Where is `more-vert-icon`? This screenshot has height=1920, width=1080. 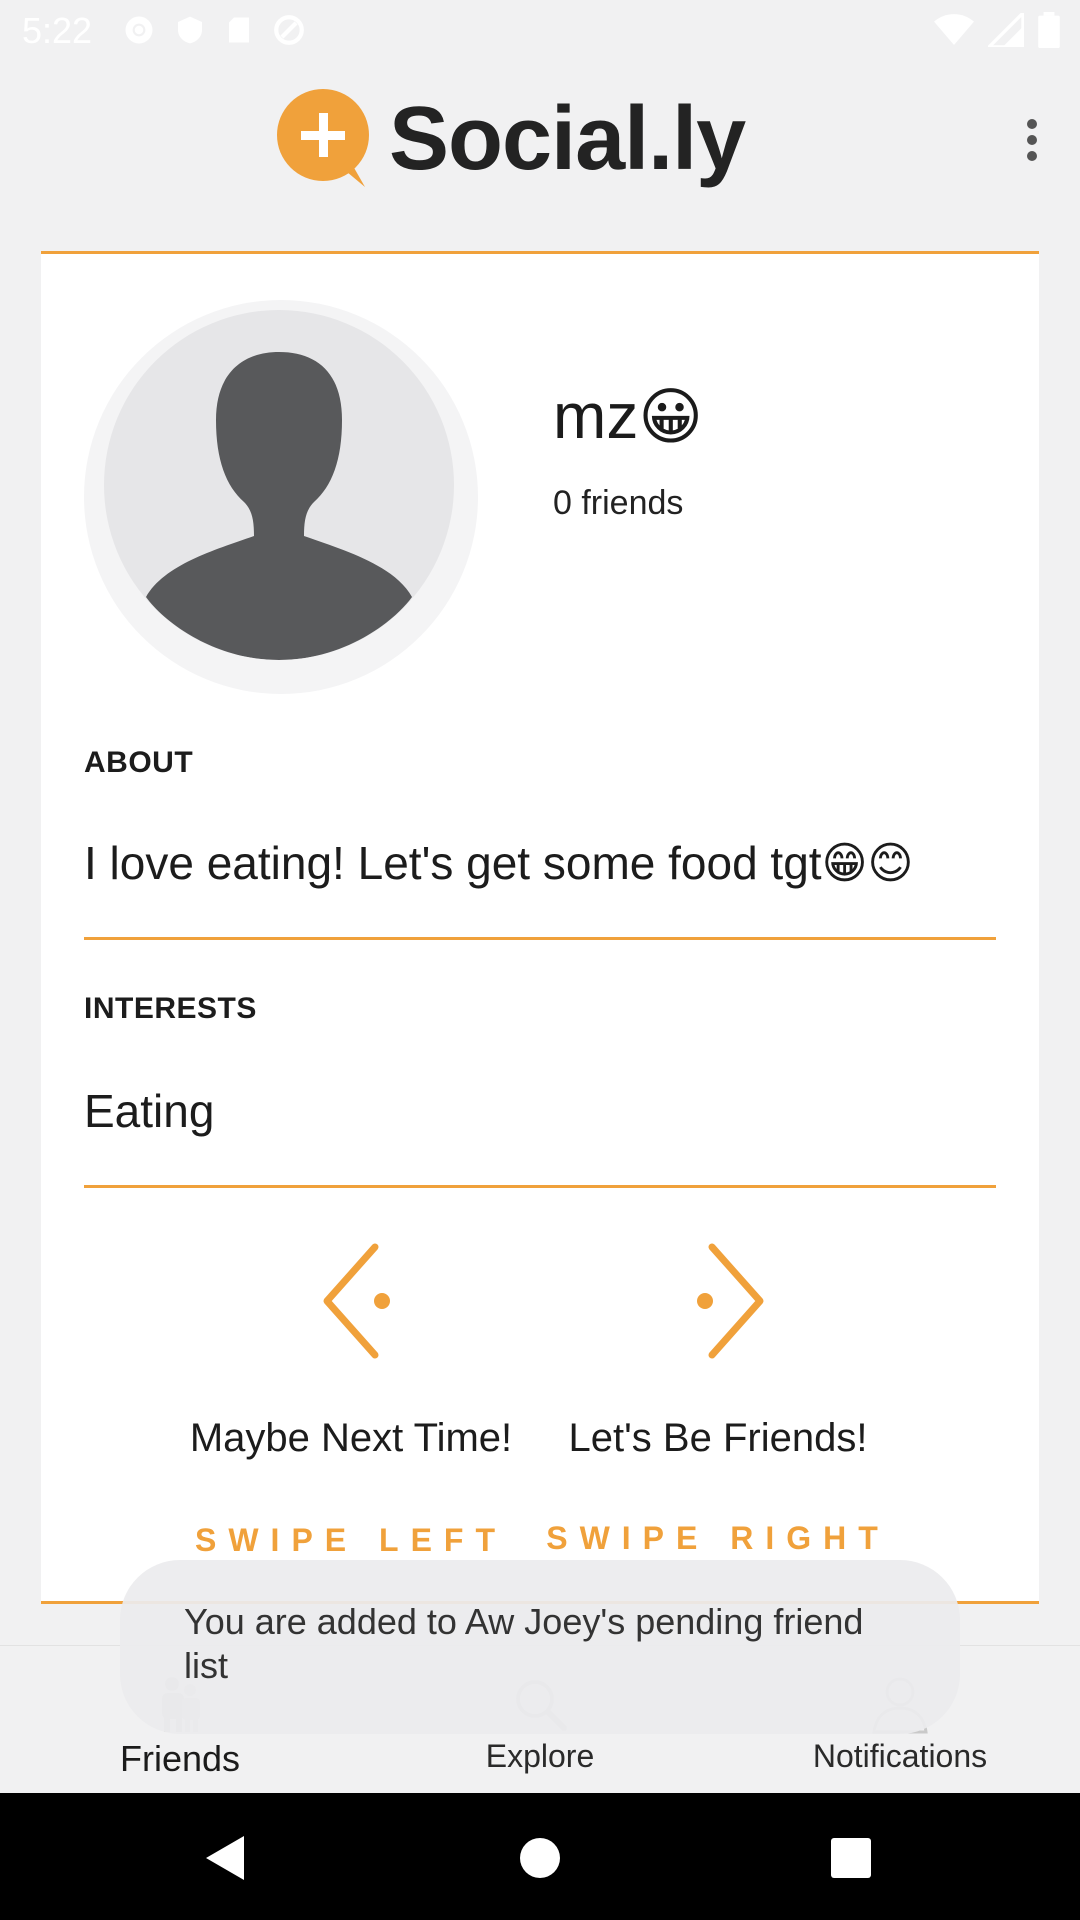
more-vert-icon is located at coordinates (1032, 140).